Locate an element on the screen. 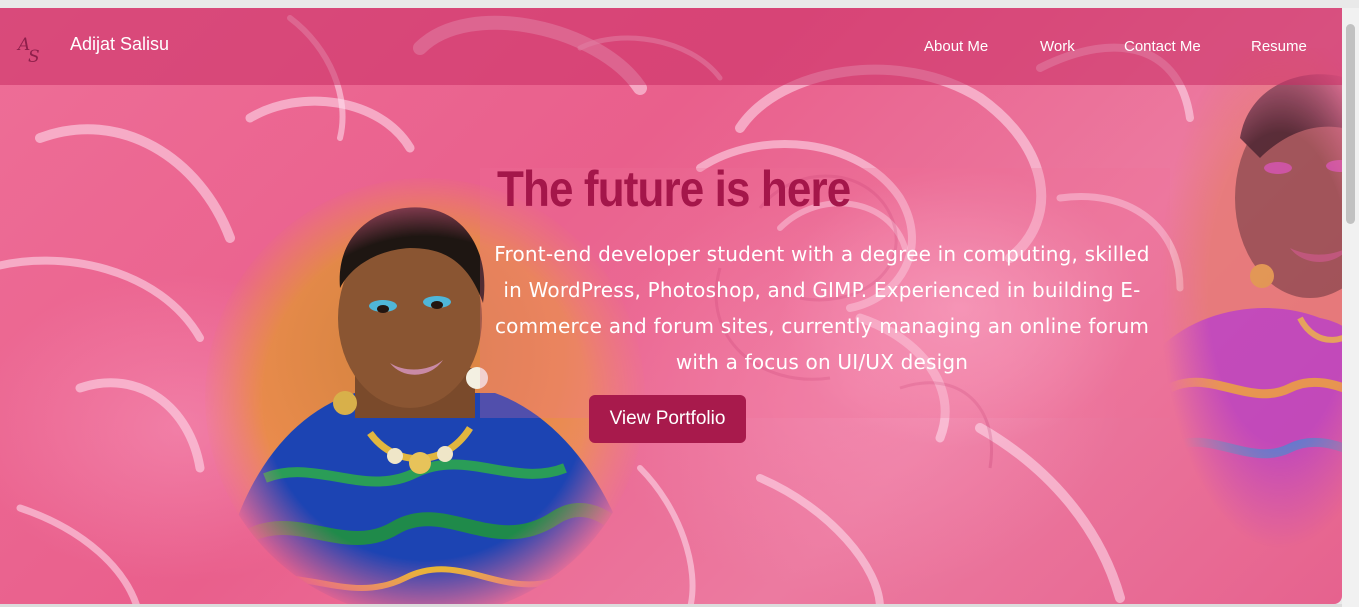  profile-photo-faded is located at coordinates (1246, 298).